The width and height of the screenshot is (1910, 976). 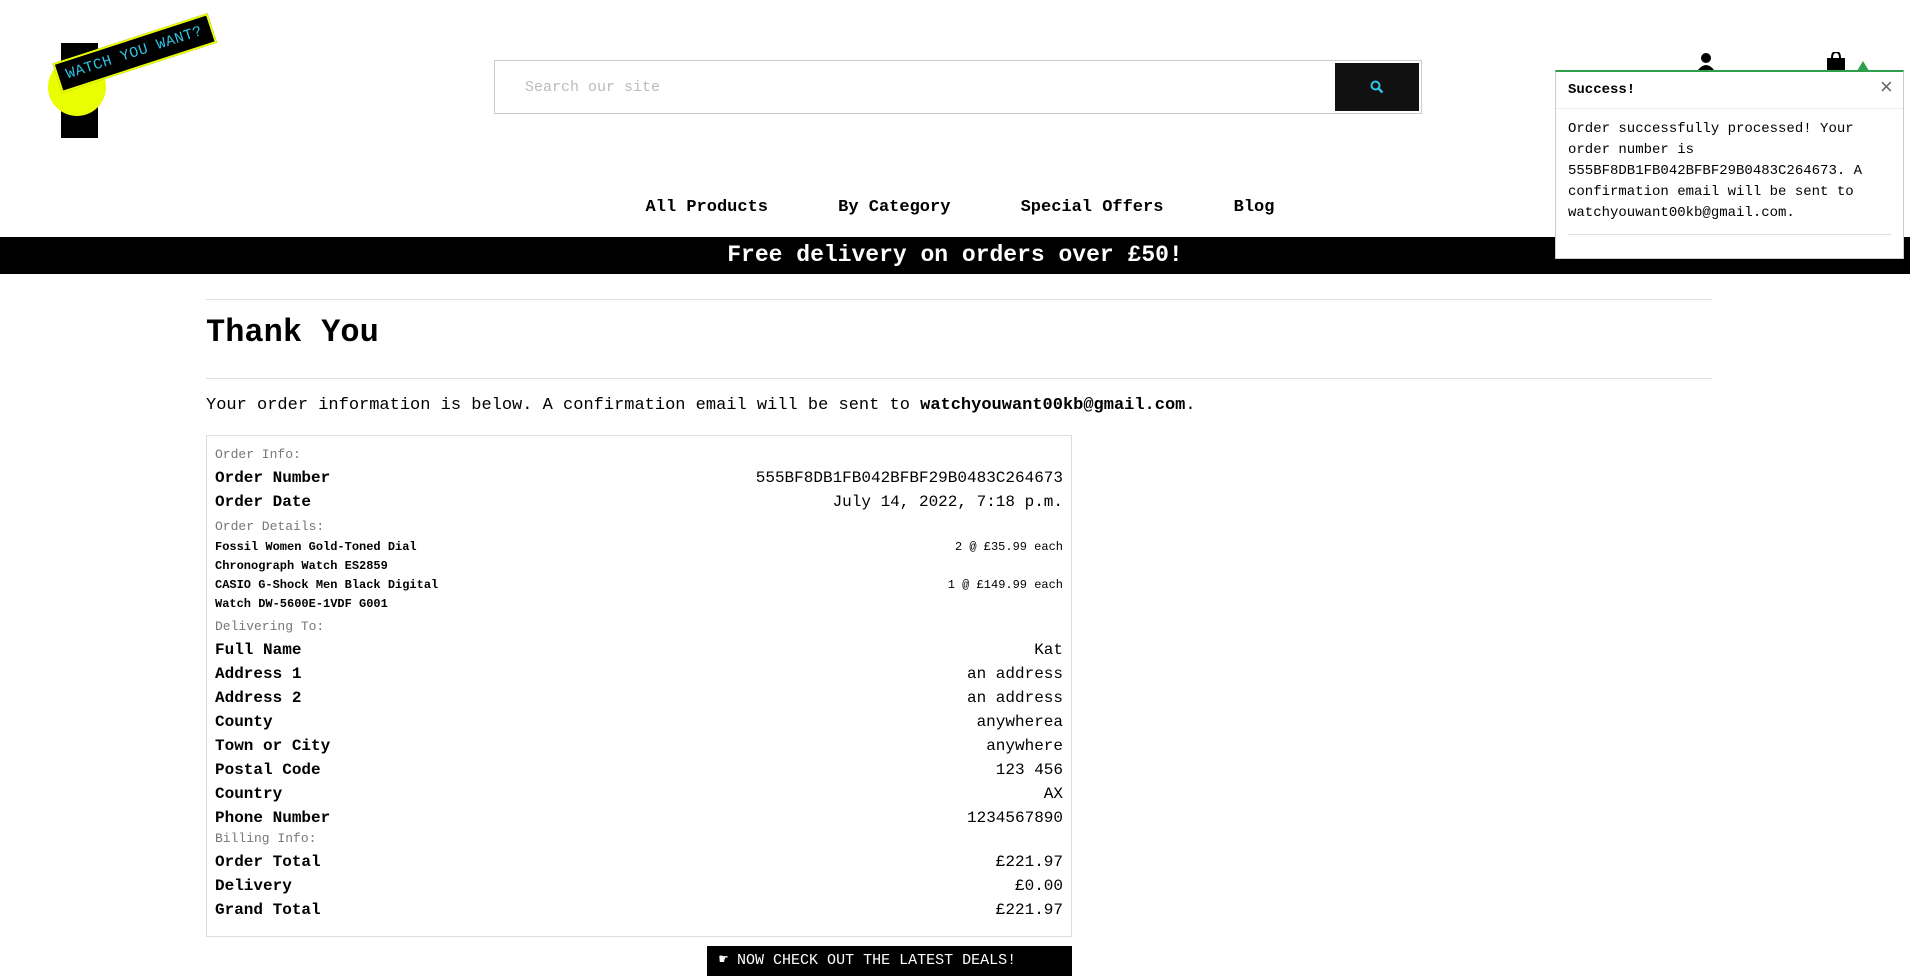 I want to click on delivery-label: Address 2, so click(x=258, y=698).